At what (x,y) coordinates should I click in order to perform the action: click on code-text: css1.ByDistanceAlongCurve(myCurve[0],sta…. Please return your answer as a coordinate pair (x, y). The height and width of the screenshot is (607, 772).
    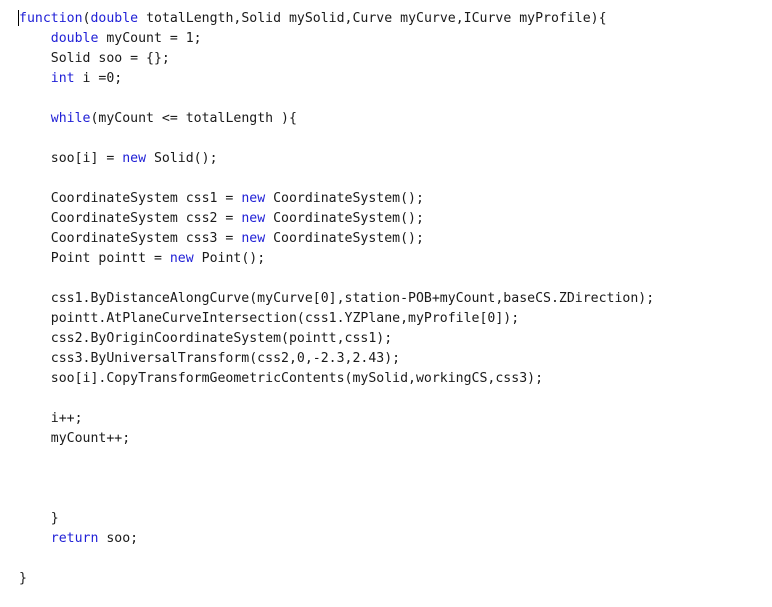
    Looking at the image, I should click on (337, 298).